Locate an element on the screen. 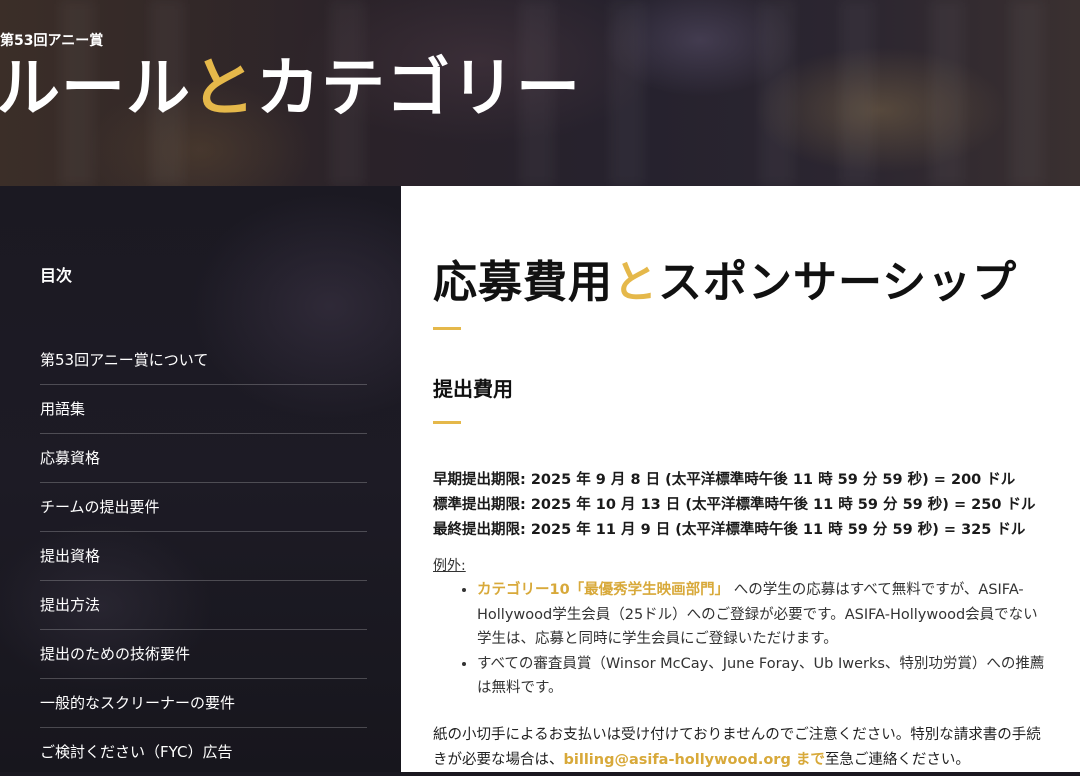 This screenshot has width=1080, height=776. student-category-link: カテゴリー10「最優秀学生映画部門」 is located at coordinates (603, 590).